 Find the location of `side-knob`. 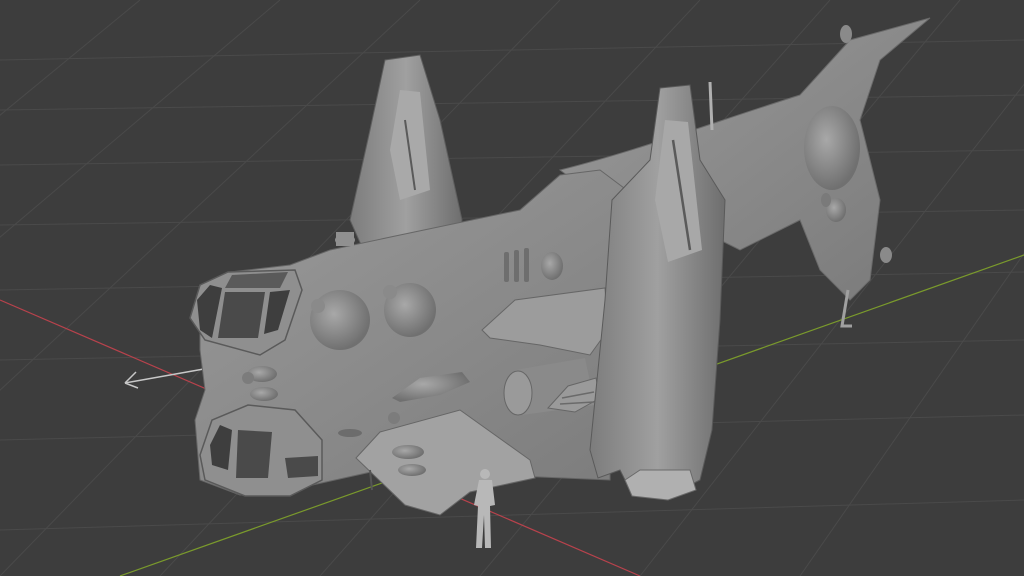

side-knob is located at coordinates (248, 378).